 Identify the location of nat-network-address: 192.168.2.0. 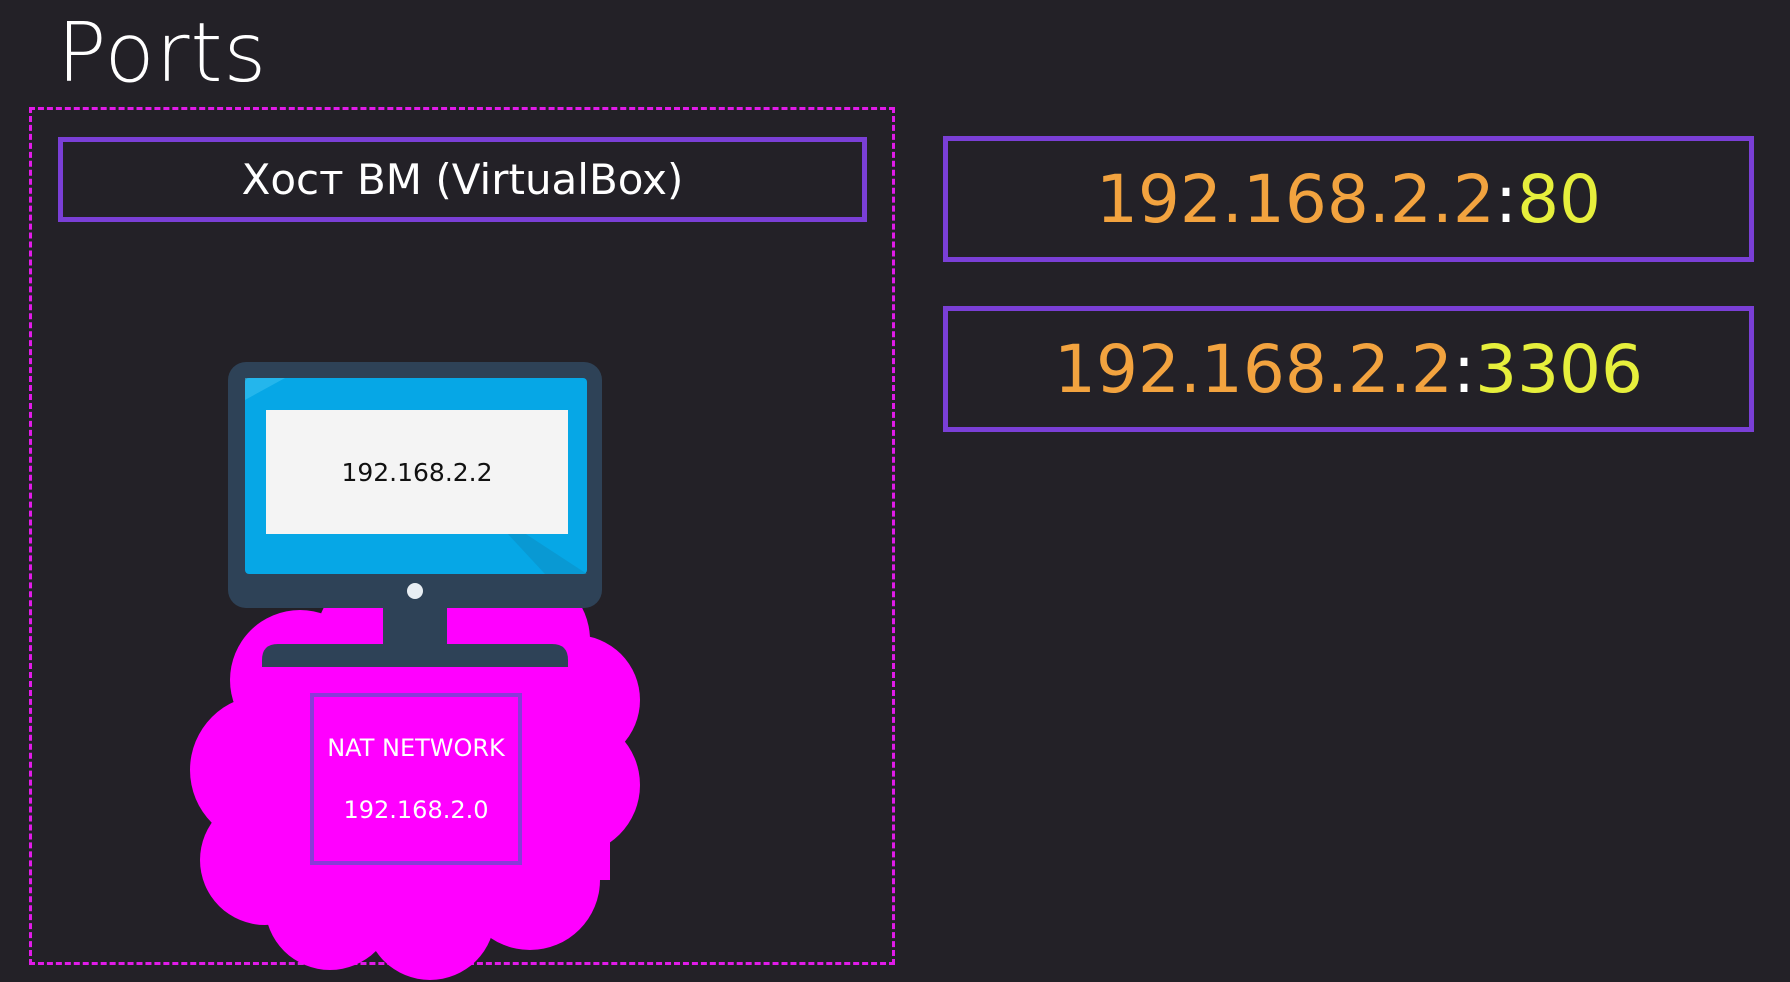
(416, 810).